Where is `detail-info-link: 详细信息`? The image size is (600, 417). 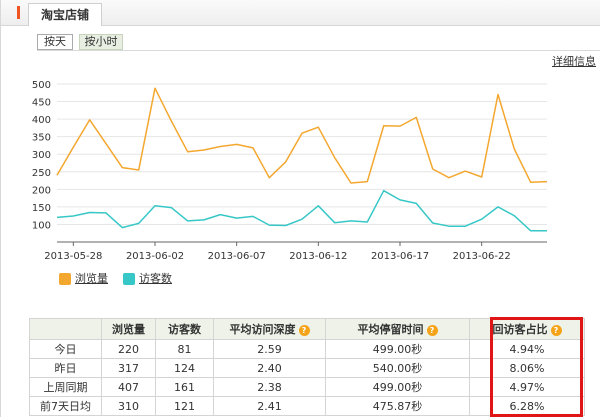 detail-info-link: 详细信息 is located at coordinates (574, 61).